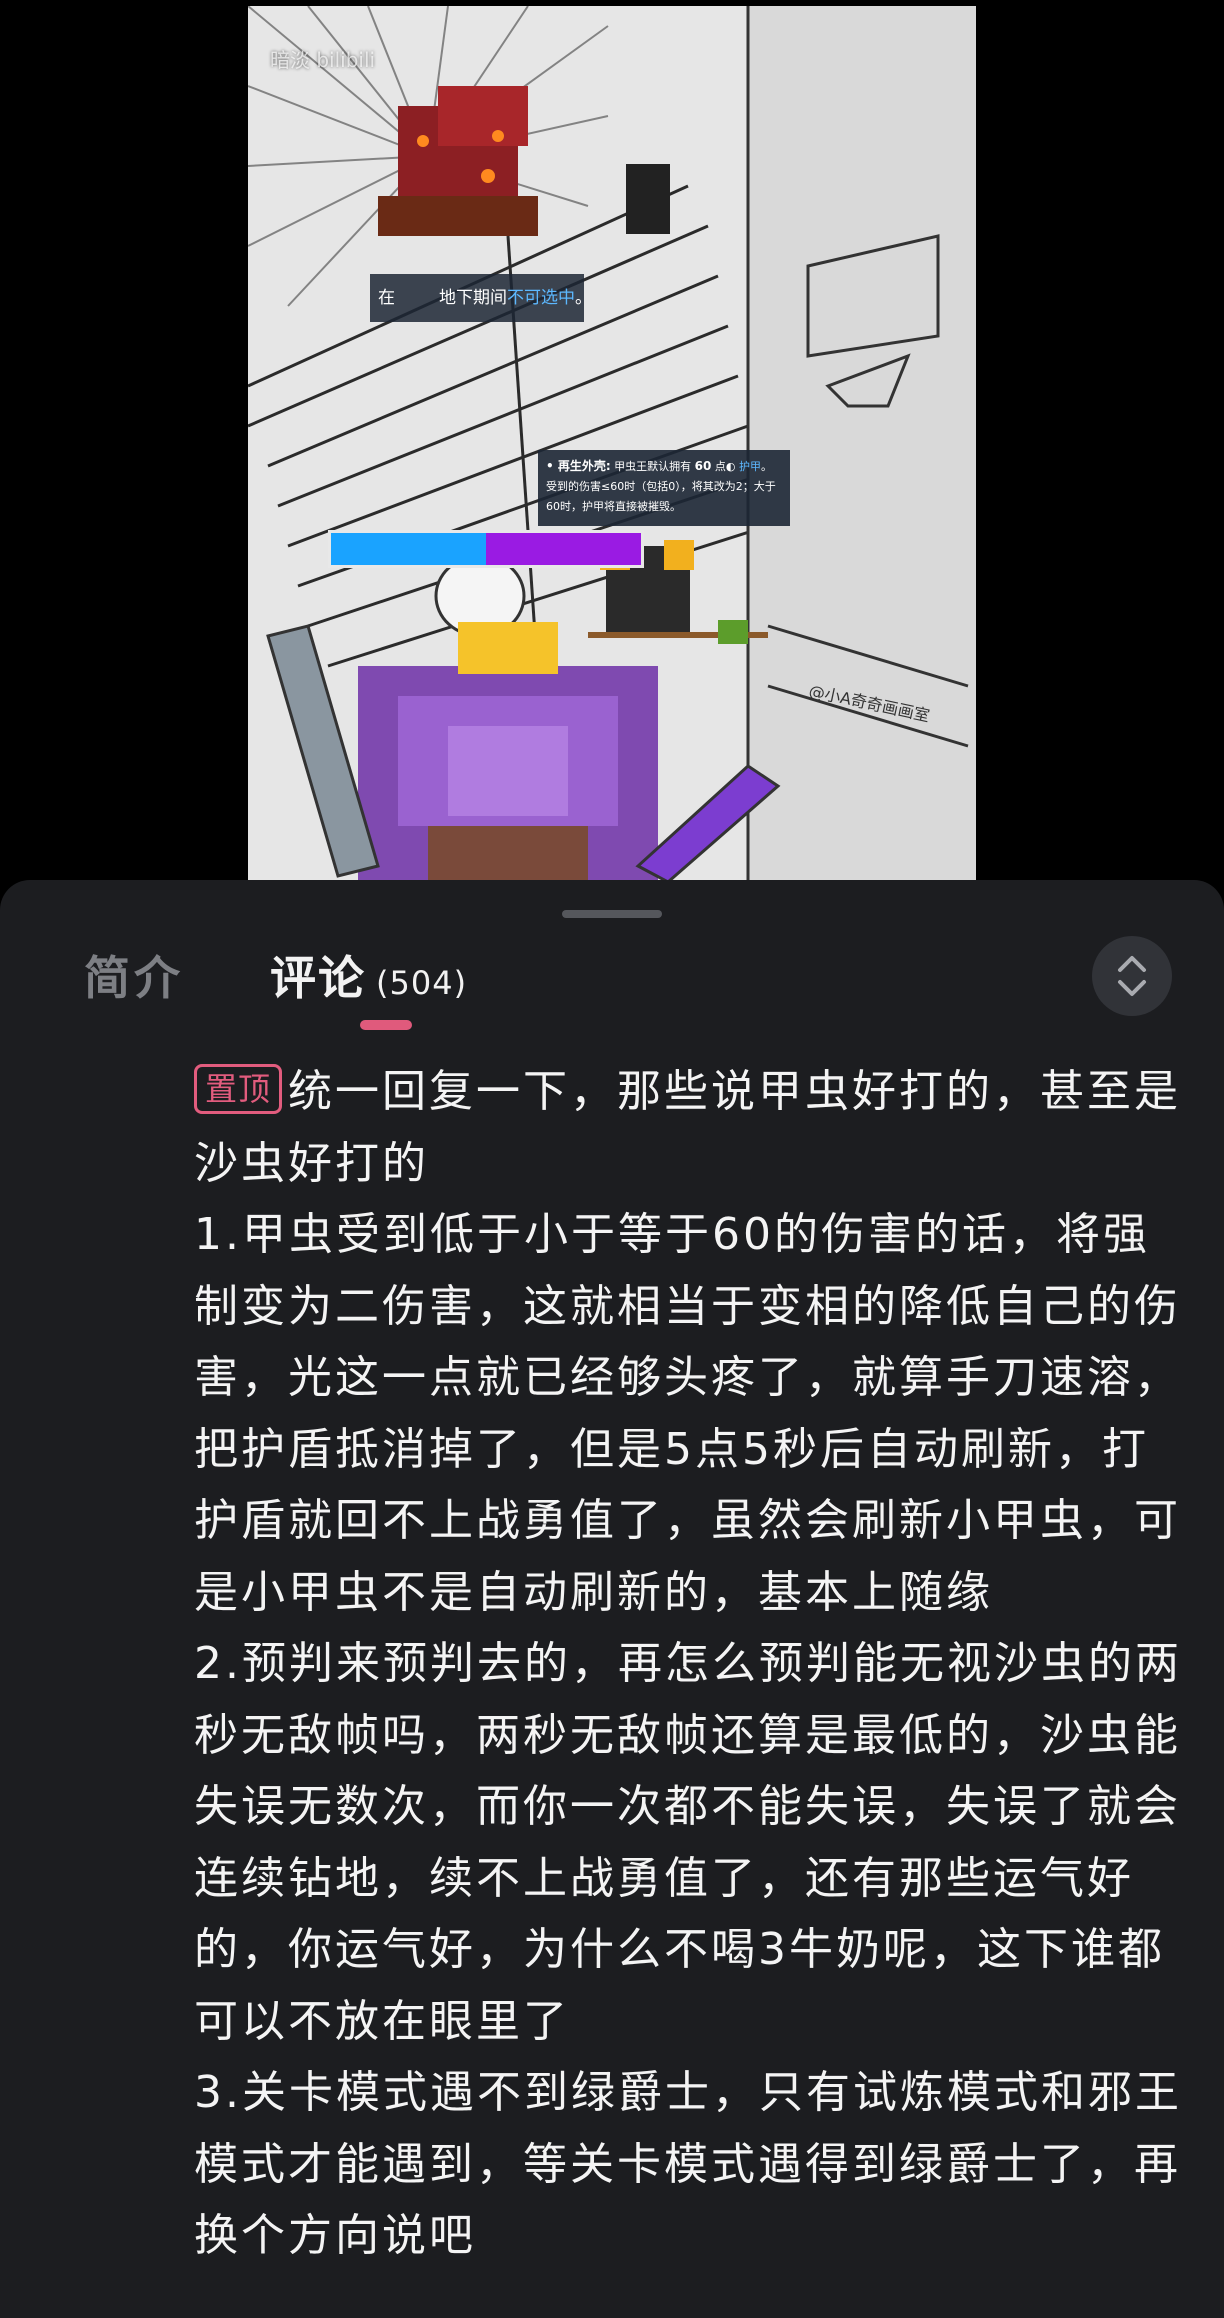  I want to click on player-status-bar, so click(486, 549).